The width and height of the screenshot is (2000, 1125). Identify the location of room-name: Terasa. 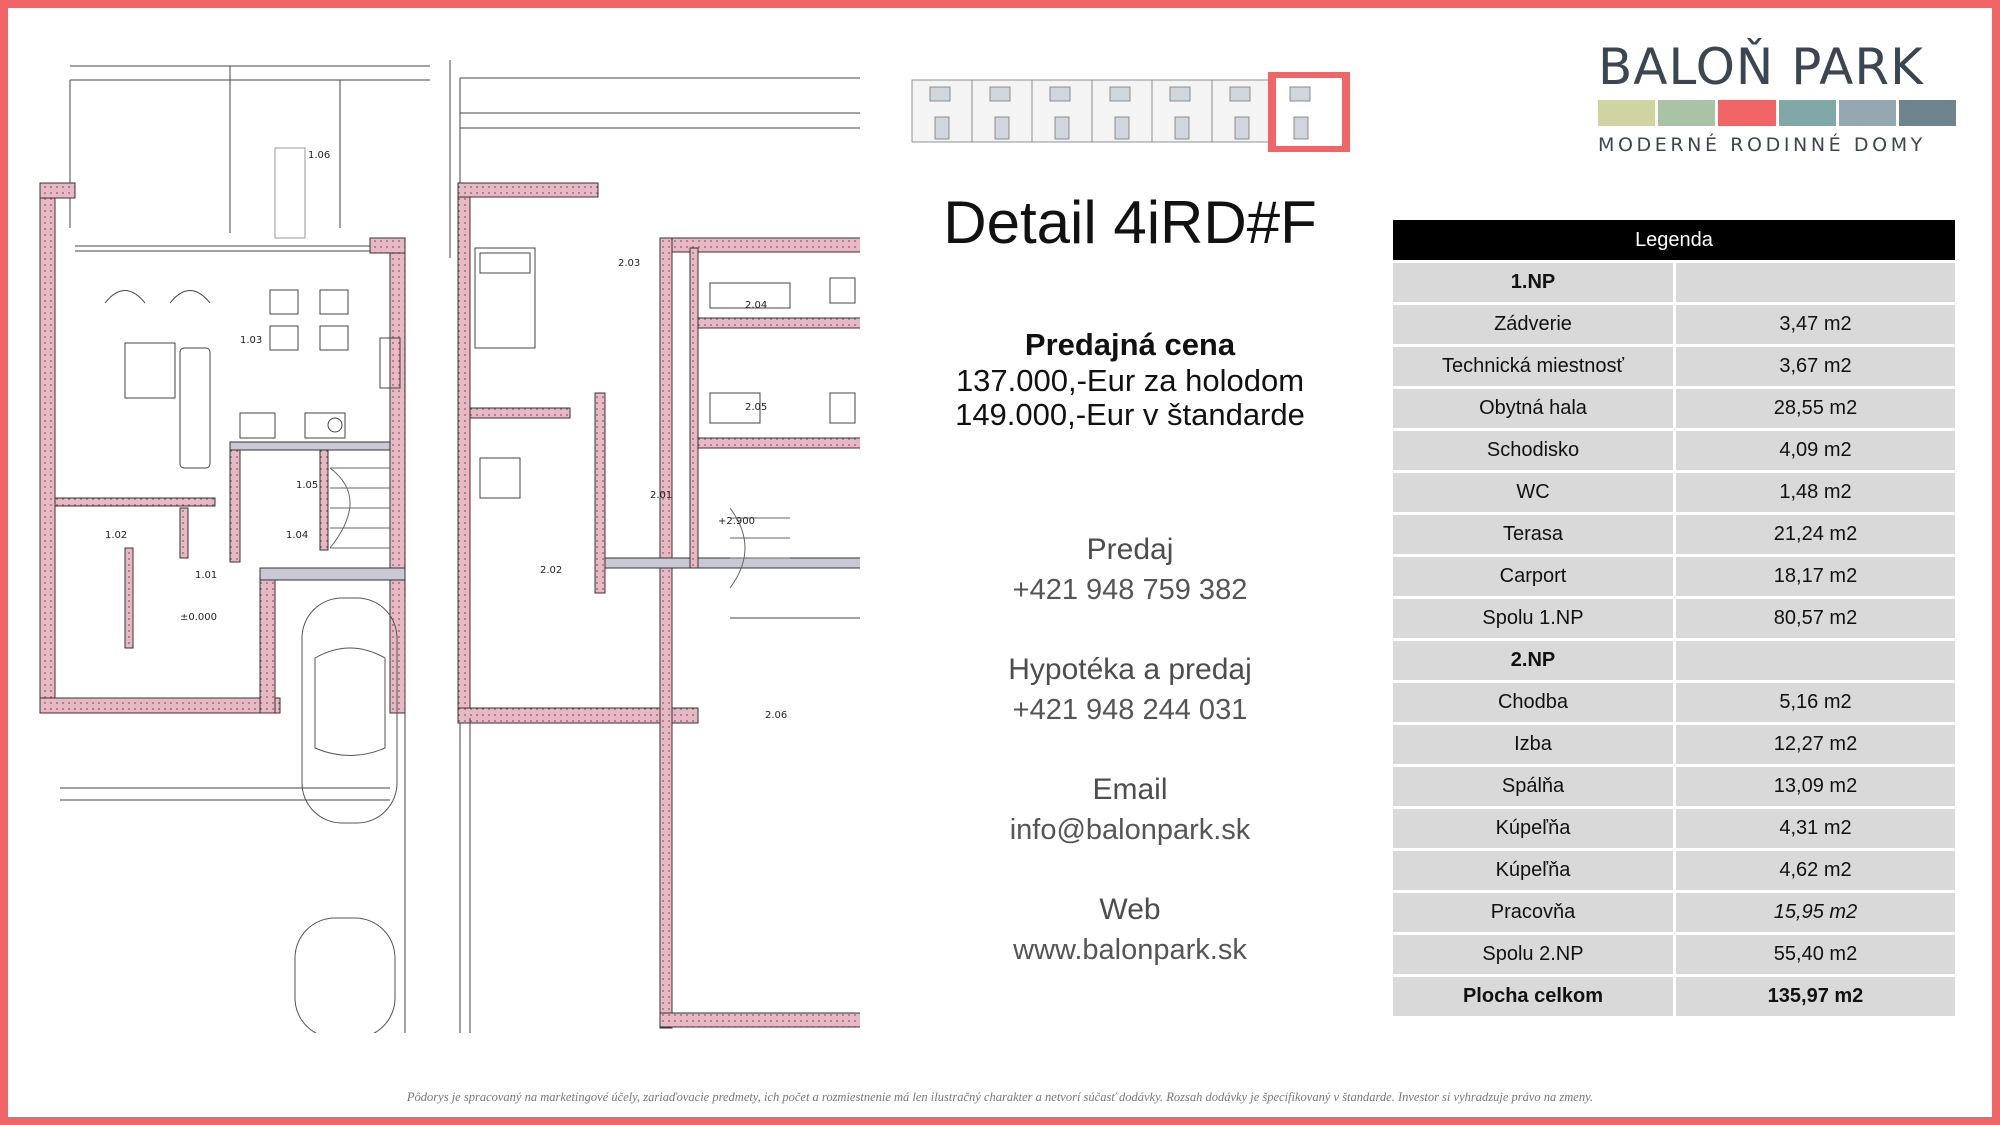
(1534, 534).